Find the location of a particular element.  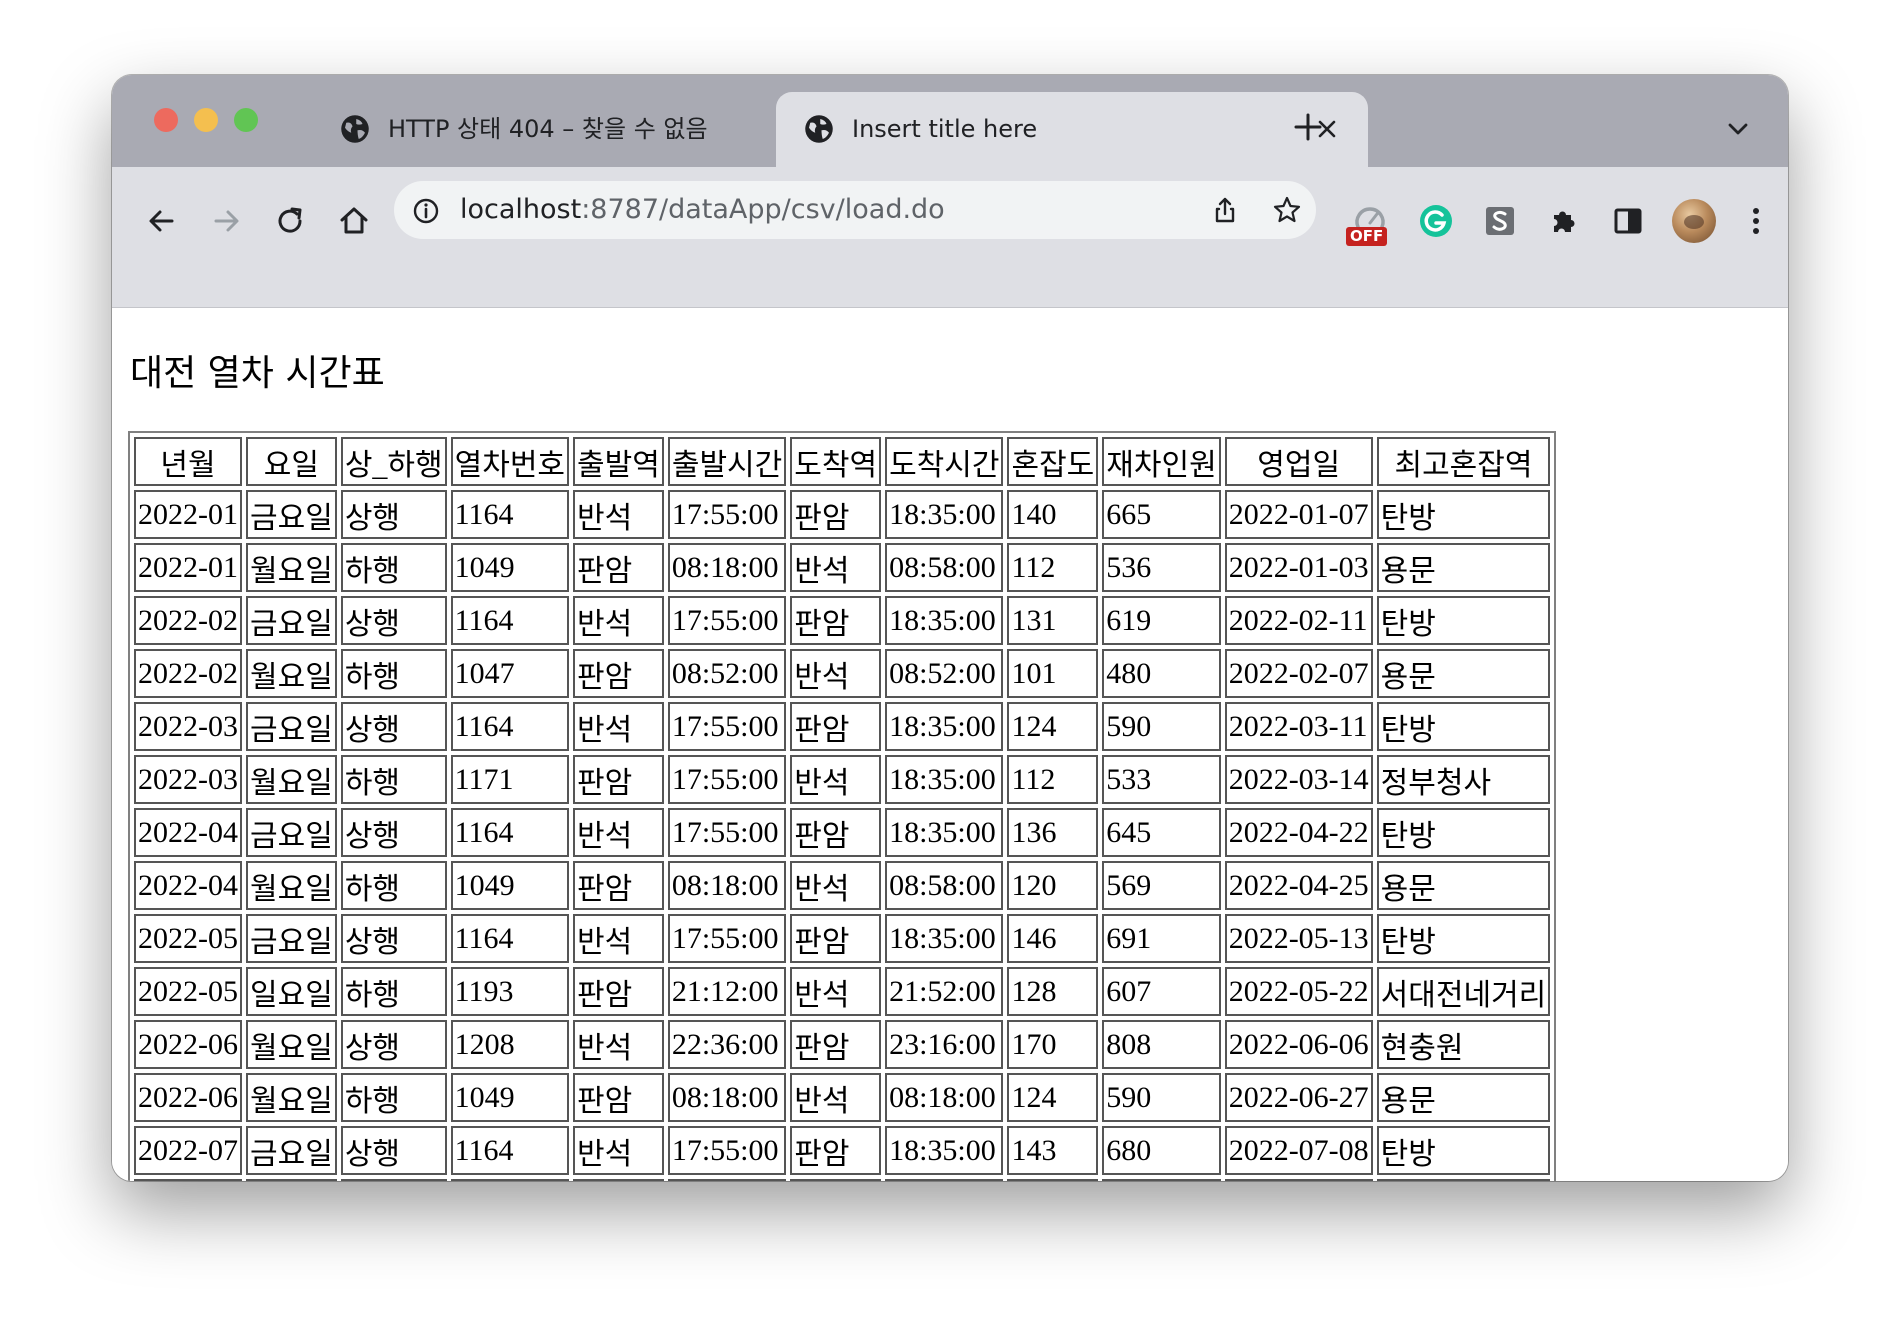

column-header: 상_하행 is located at coordinates (393, 461).